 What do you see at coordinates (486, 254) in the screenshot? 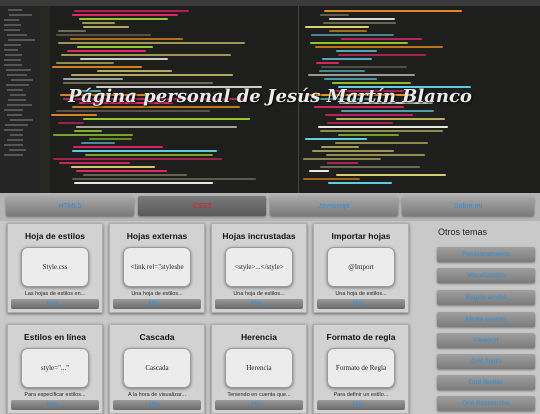
I see `sidebar-item-posicionamiento: Posicionamiento` at bounding box center [486, 254].